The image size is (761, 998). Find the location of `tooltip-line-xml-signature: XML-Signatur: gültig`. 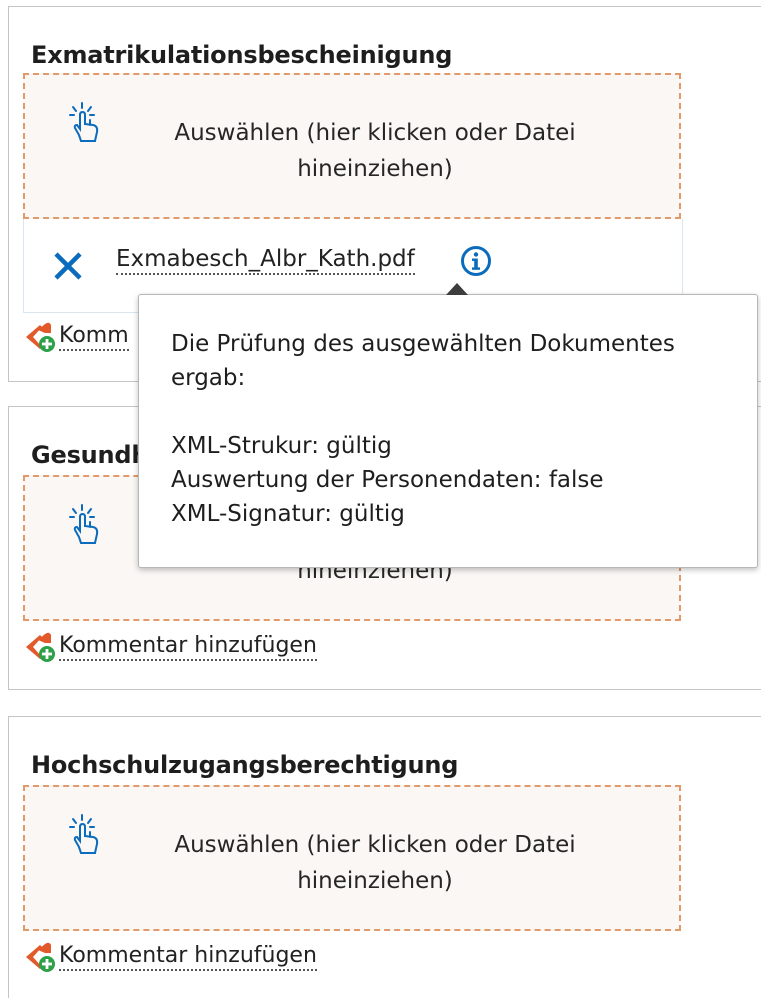

tooltip-line-xml-signature: XML-Signatur: gültig is located at coordinates (288, 514).